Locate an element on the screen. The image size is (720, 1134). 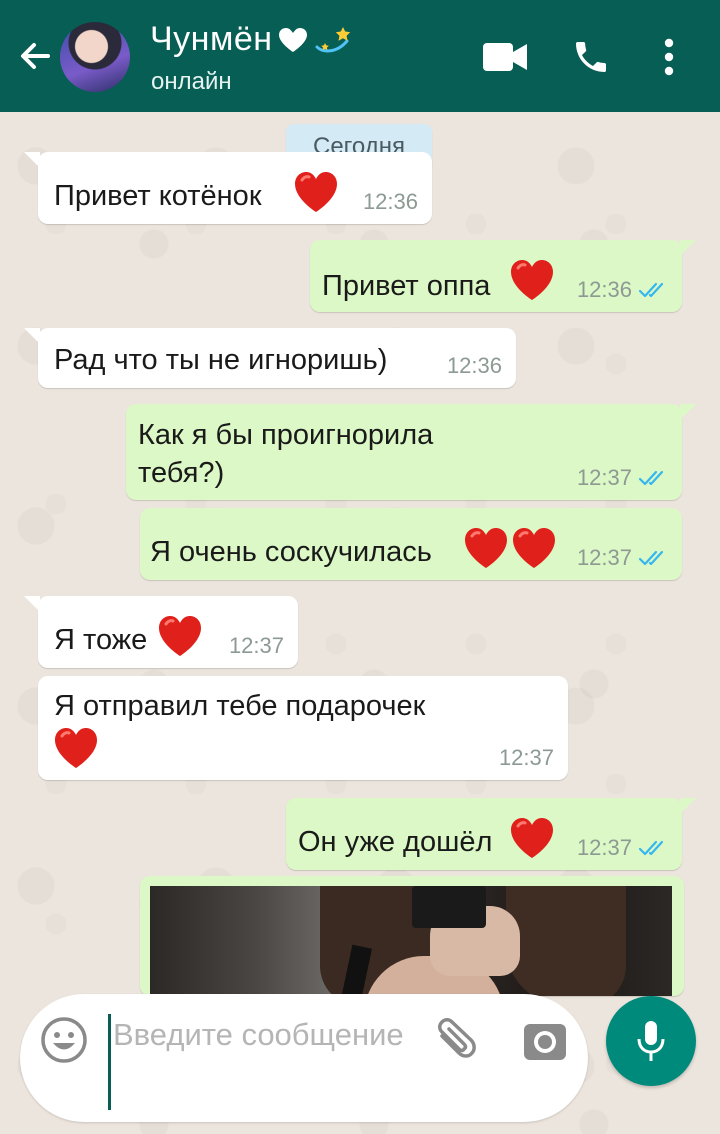
back-arrow-icon is located at coordinates (35, 56).